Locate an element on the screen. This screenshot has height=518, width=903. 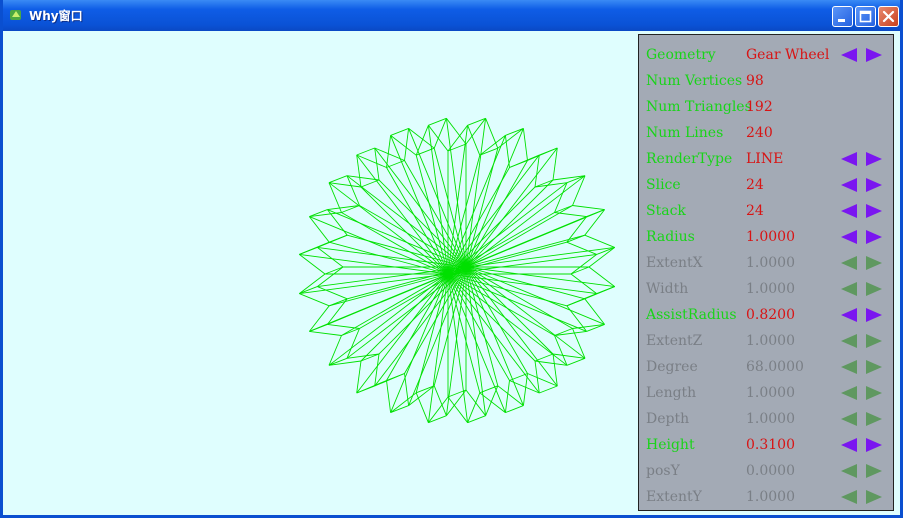
prop-row-extentz: ExtentZ 1.0000 is located at coordinates (766, 341).